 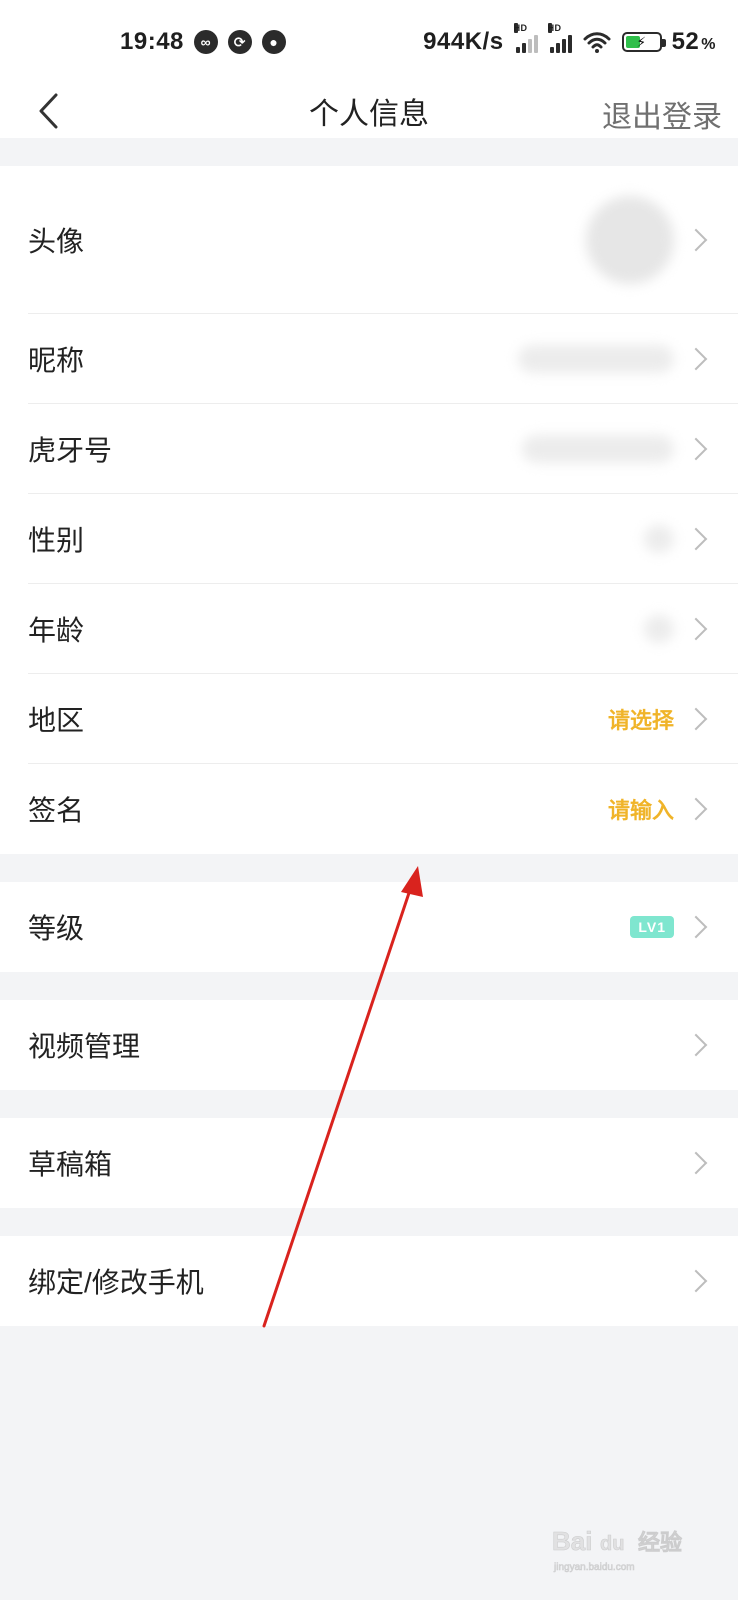 What do you see at coordinates (640, 720) in the screenshot?
I see `region-value: 请选择` at bounding box center [640, 720].